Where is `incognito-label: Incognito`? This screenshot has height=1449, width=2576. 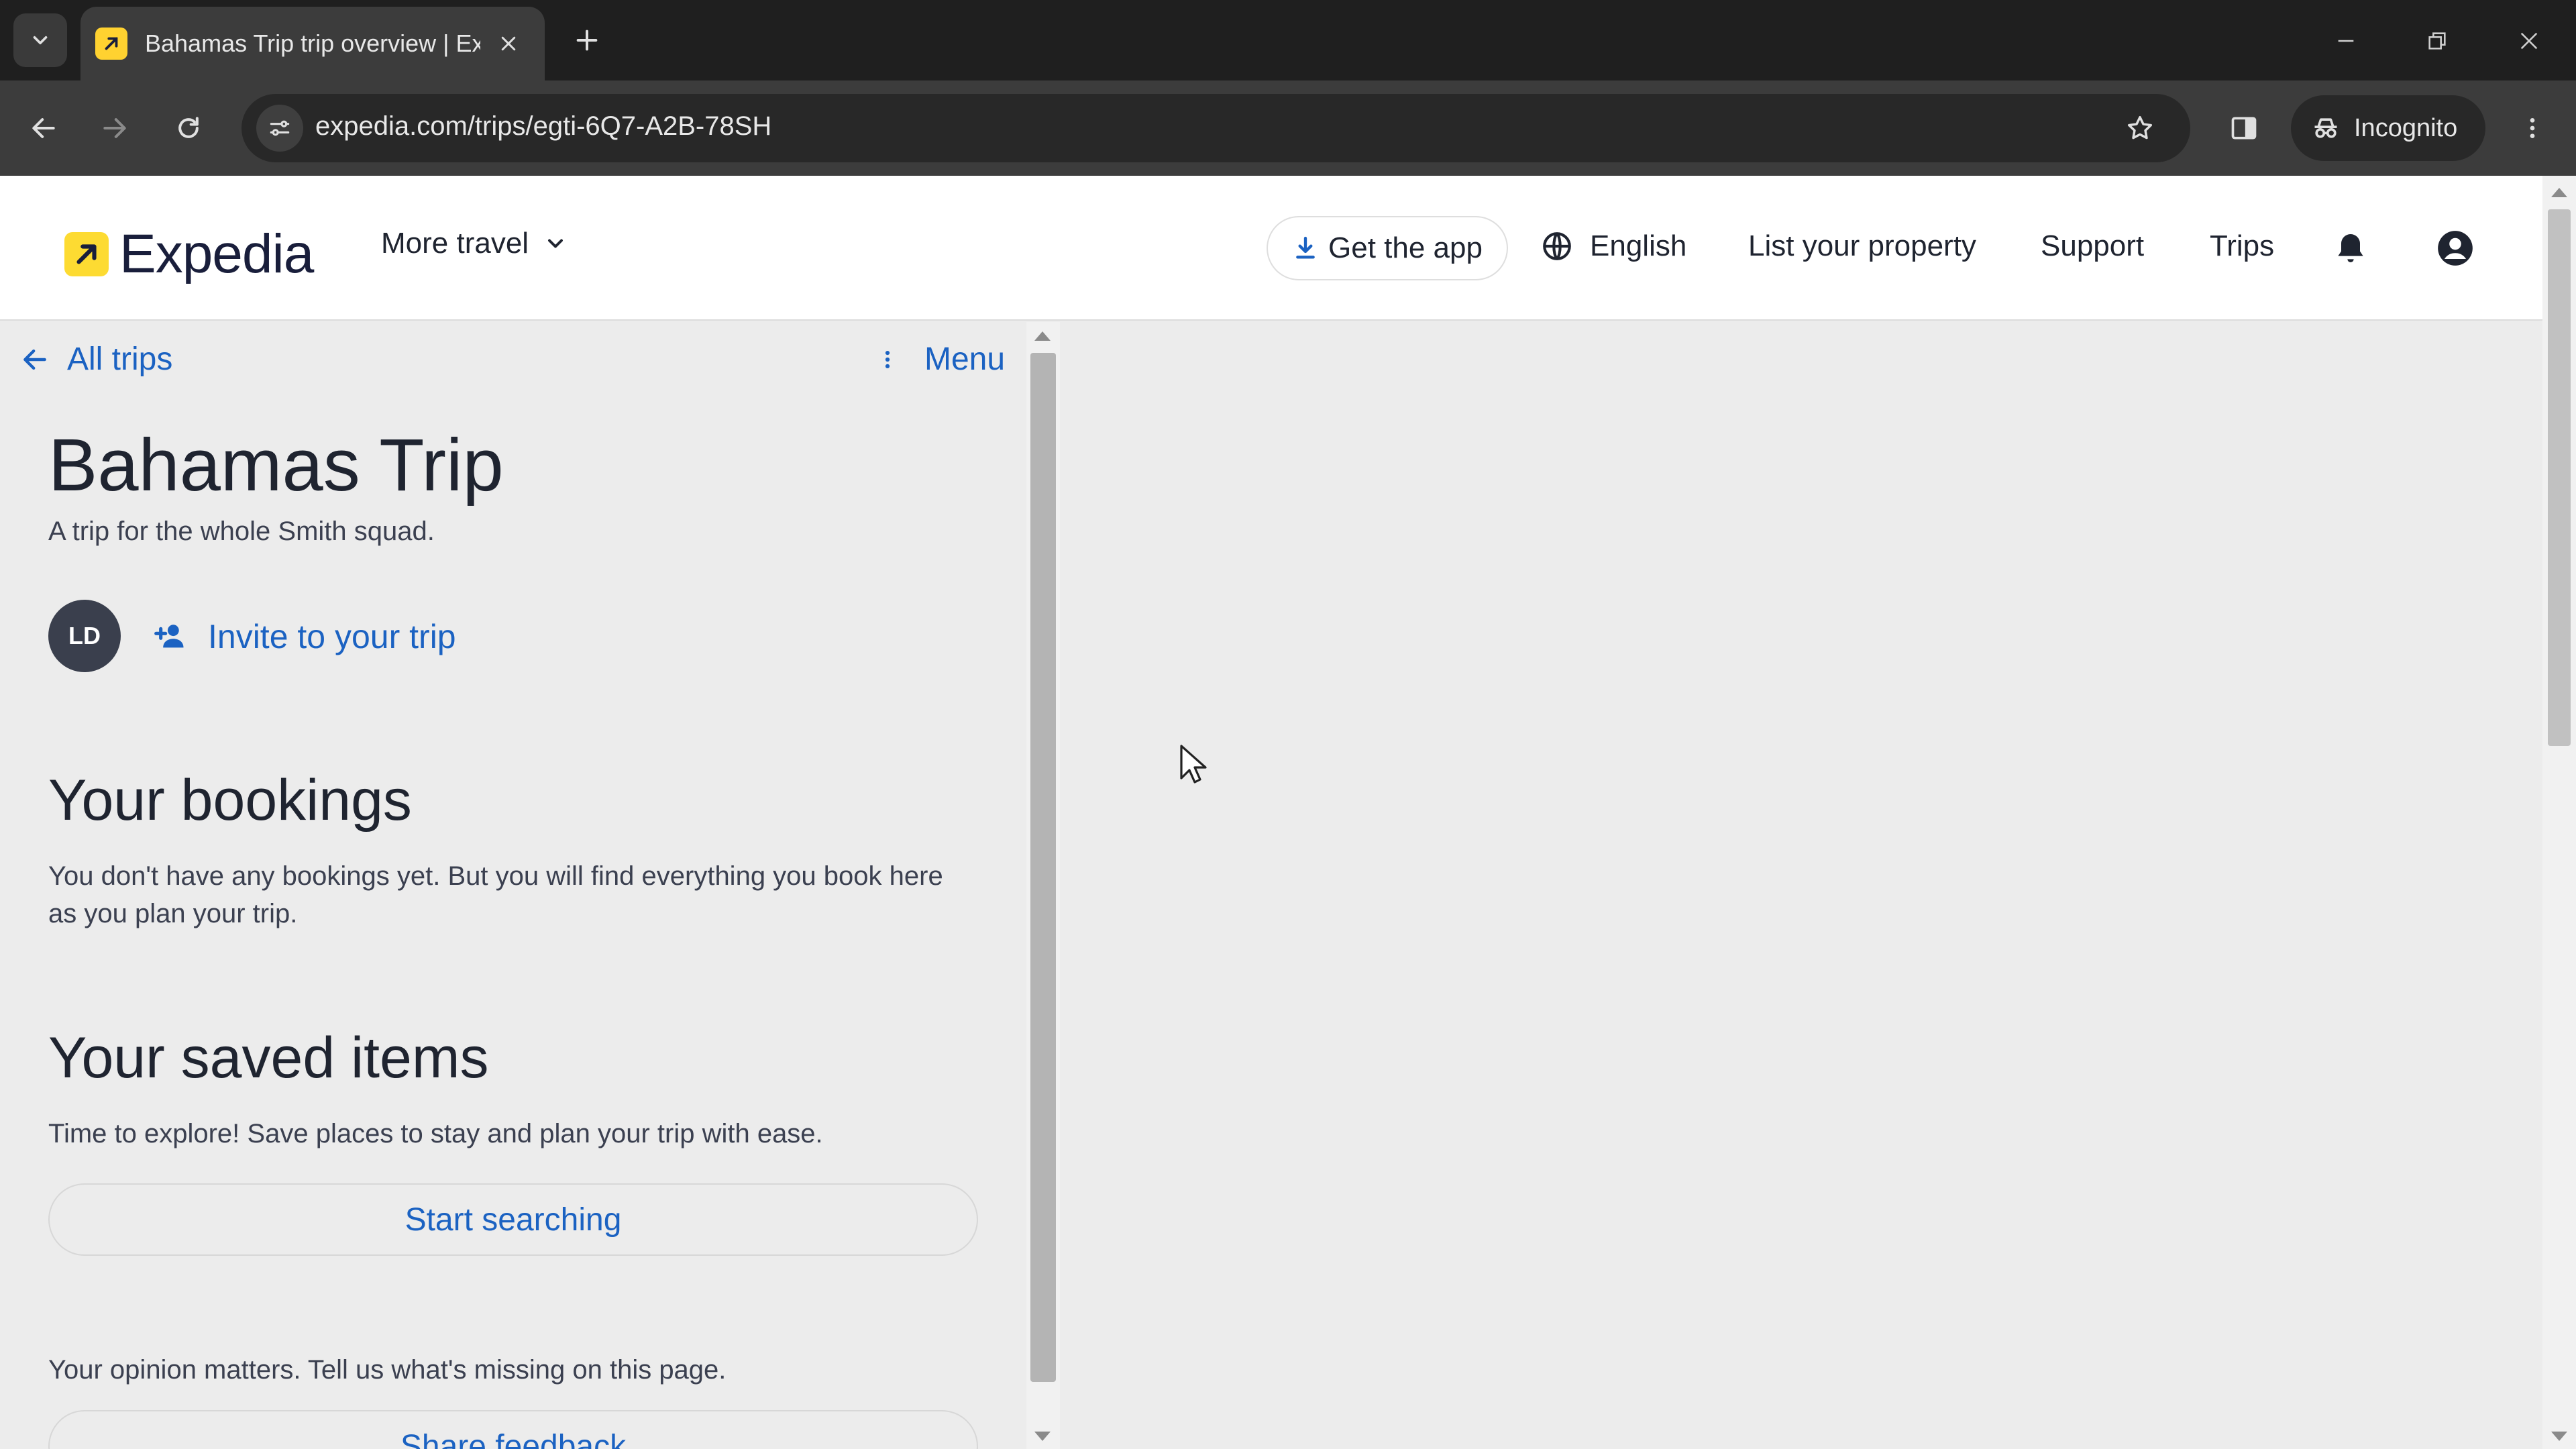 incognito-label: Incognito is located at coordinates (2406, 127).